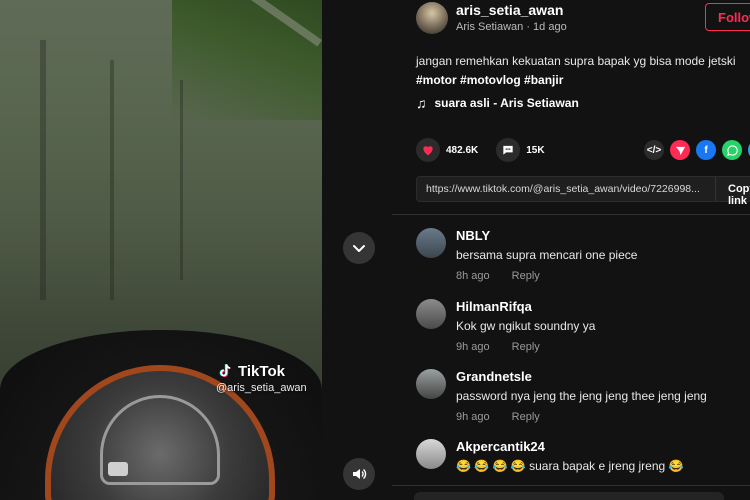 This screenshot has width=750, height=500. What do you see at coordinates (421, 103) in the screenshot?
I see `music-note-icon: ♫` at bounding box center [421, 103].